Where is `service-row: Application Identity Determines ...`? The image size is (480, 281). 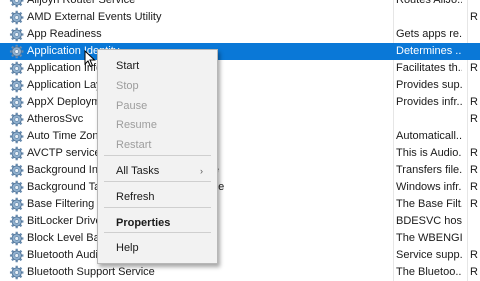
service-row: Application Identity Determines ... is located at coordinates (240, 51).